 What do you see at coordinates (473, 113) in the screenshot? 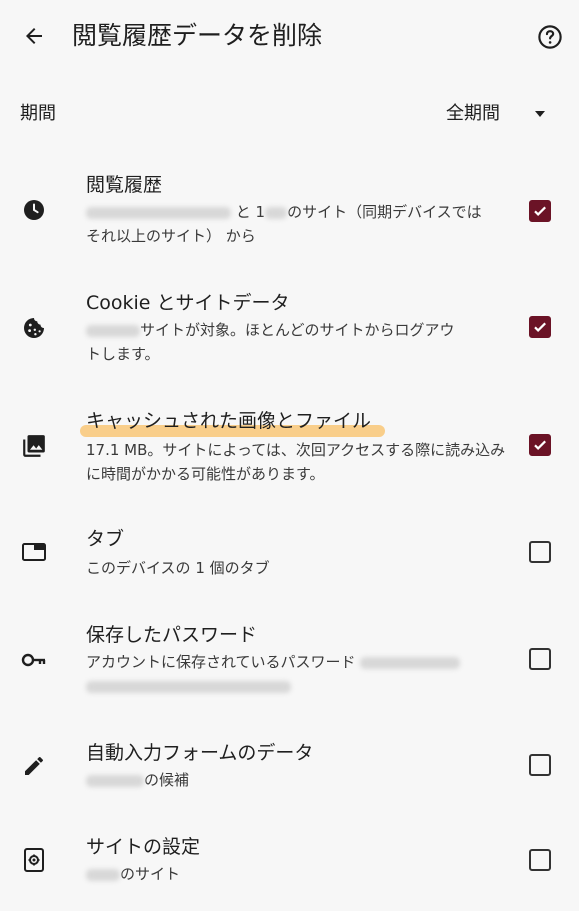
I see `period-value: 全期間` at bounding box center [473, 113].